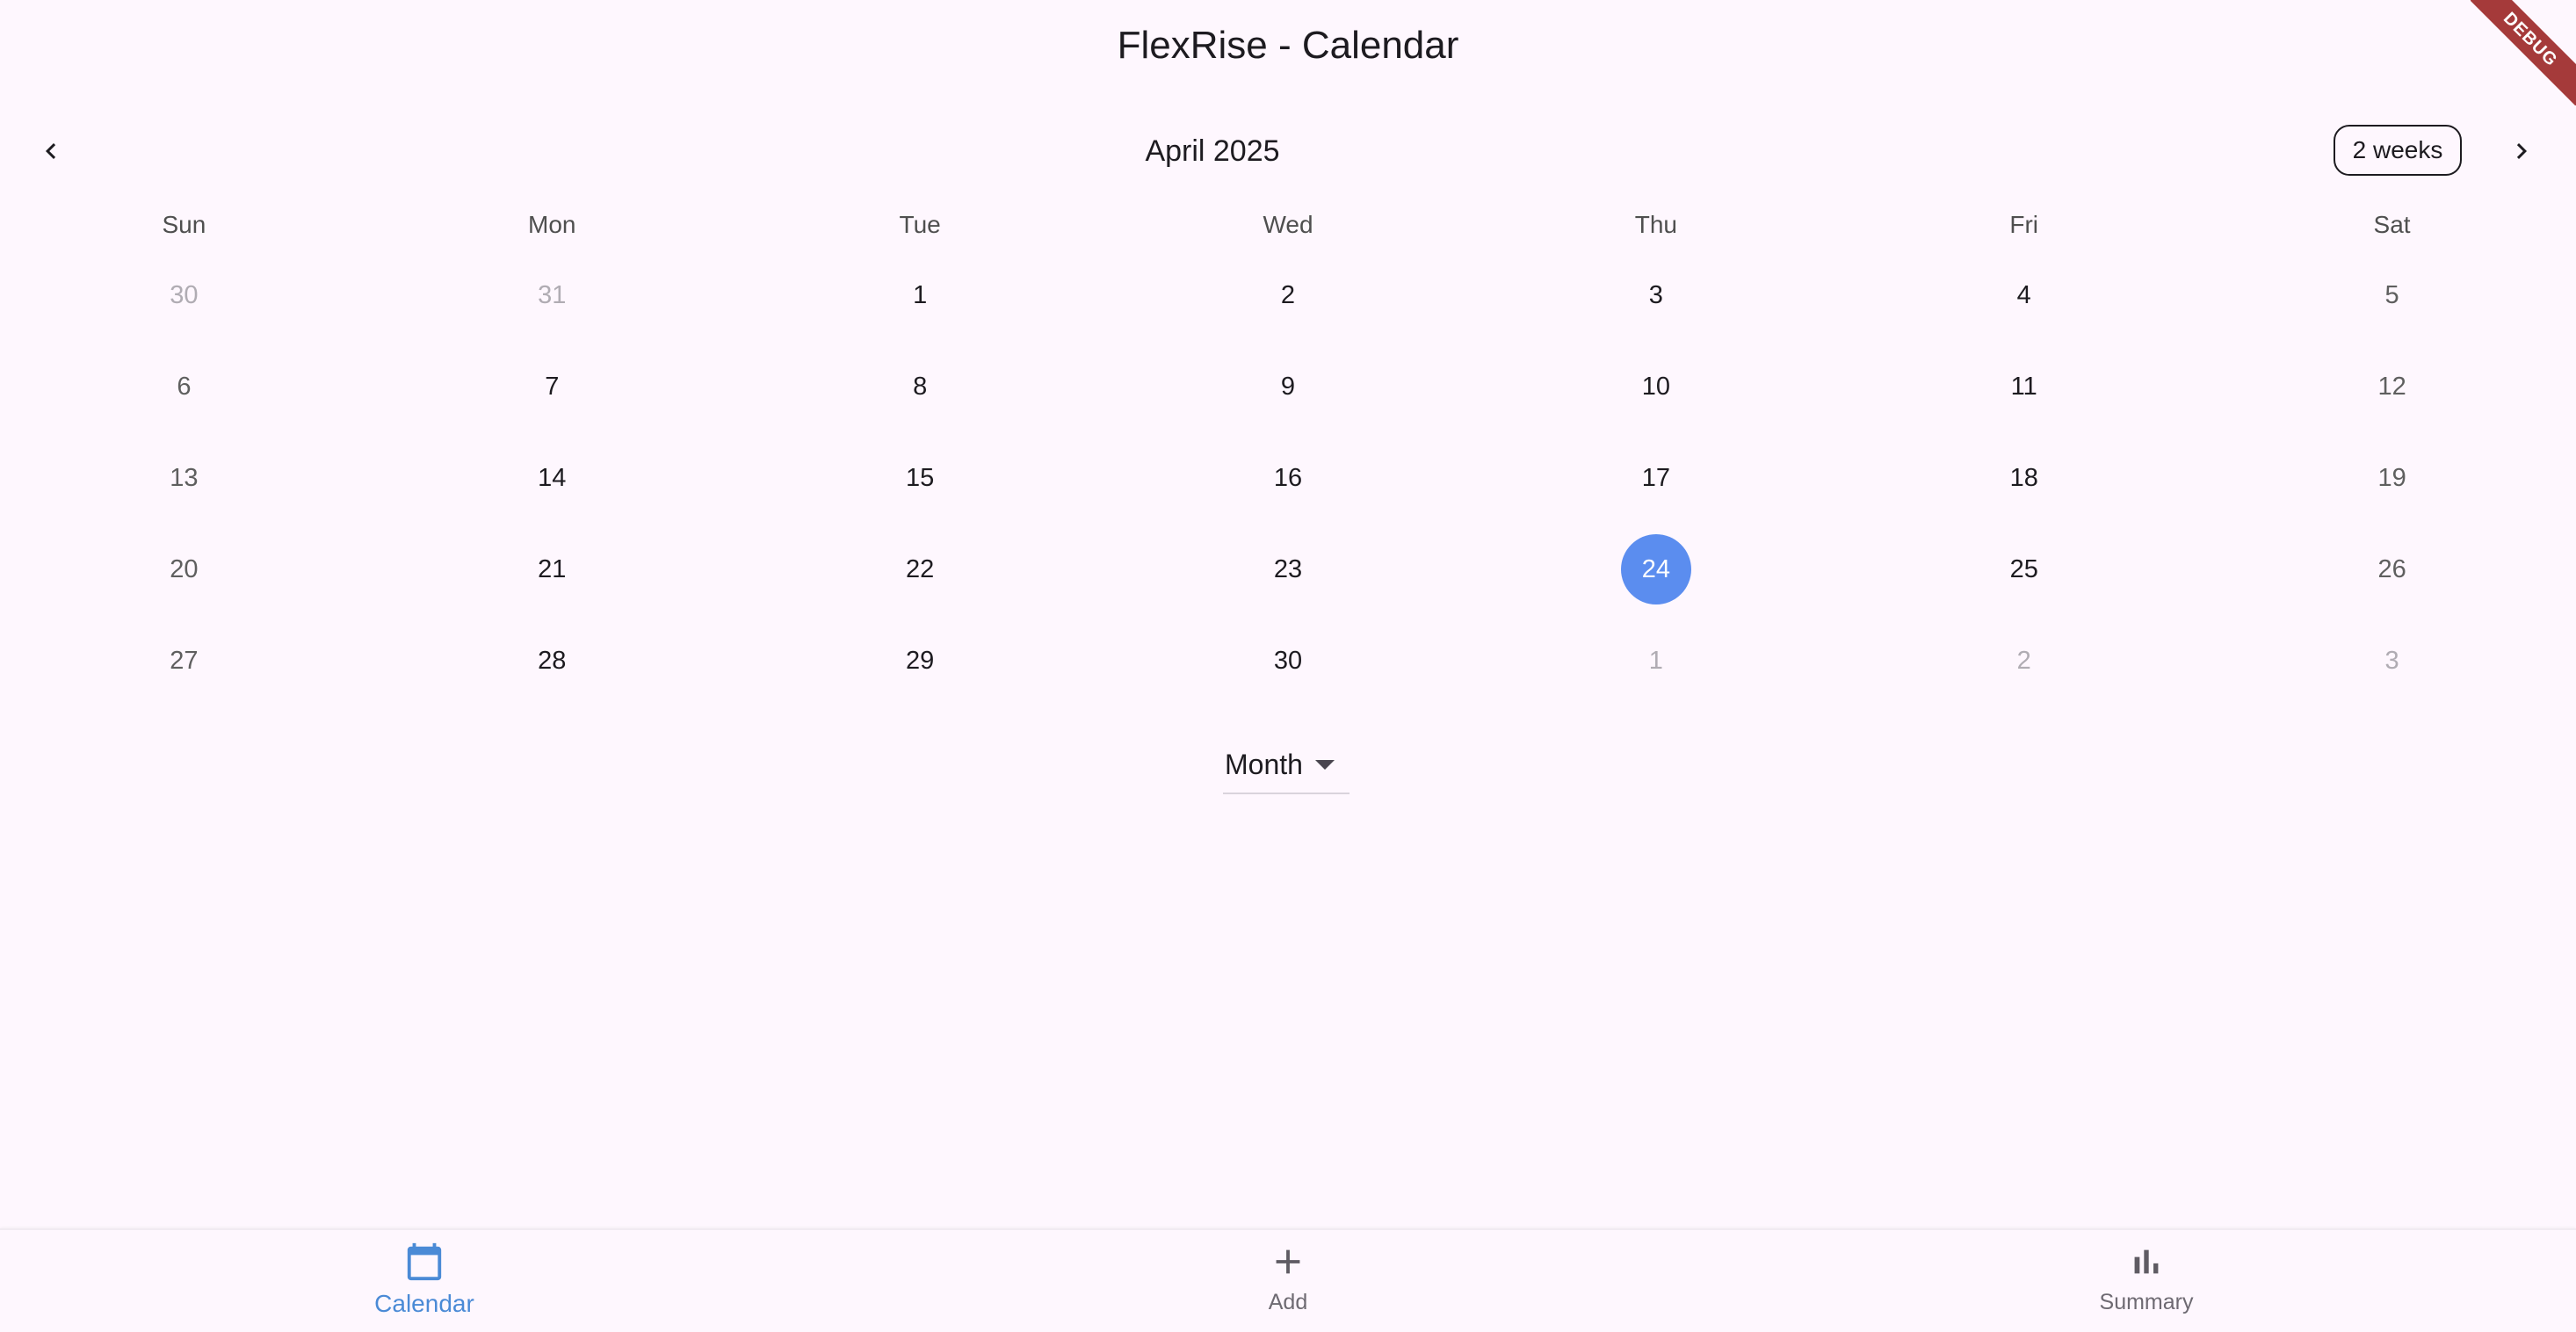 Image resolution: width=2576 pixels, height=1332 pixels. I want to click on calendar-day: 15, so click(920, 478).